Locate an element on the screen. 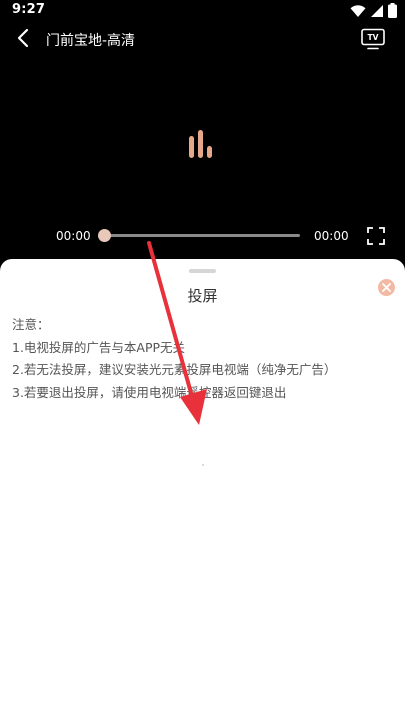 Image resolution: width=405 pixels, height=720 pixels. status-bar: 9:27 is located at coordinates (202, 12).